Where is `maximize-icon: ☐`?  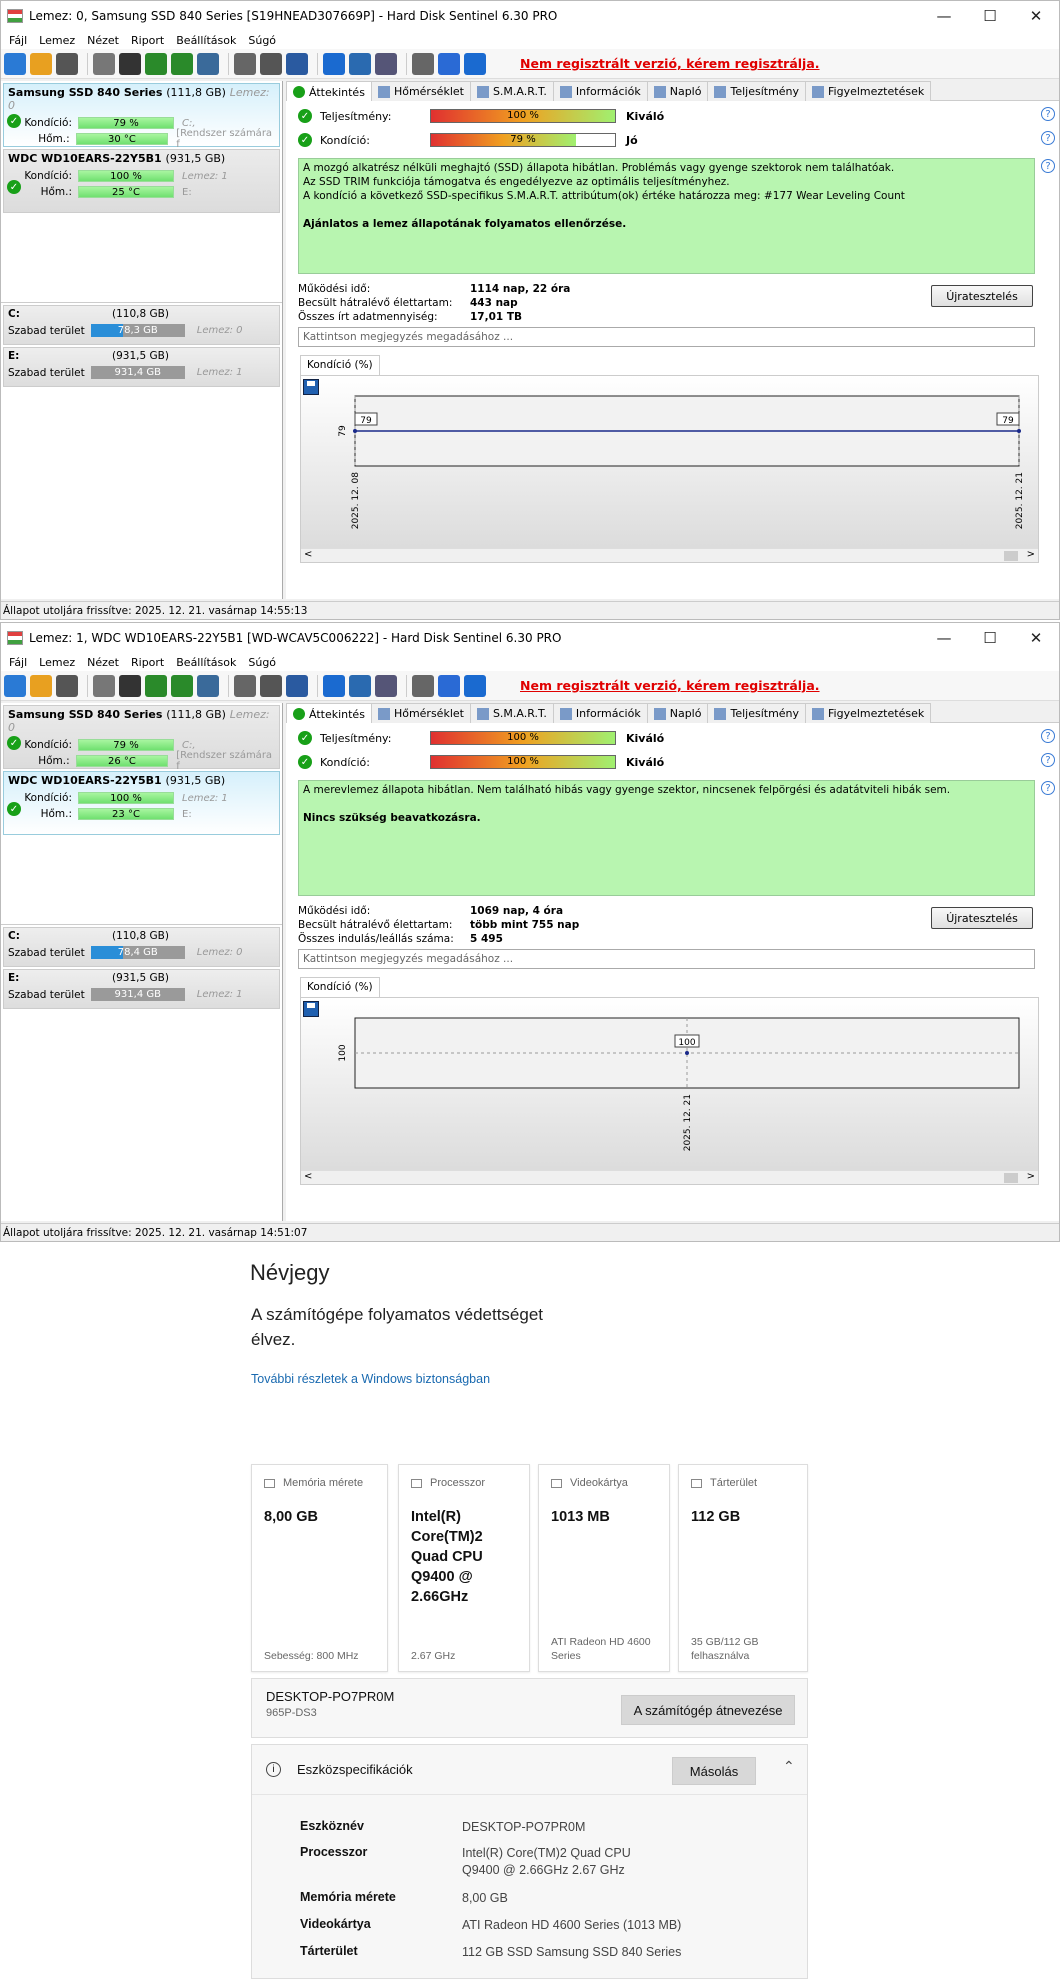 maximize-icon: ☐ is located at coordinates (990, 16).